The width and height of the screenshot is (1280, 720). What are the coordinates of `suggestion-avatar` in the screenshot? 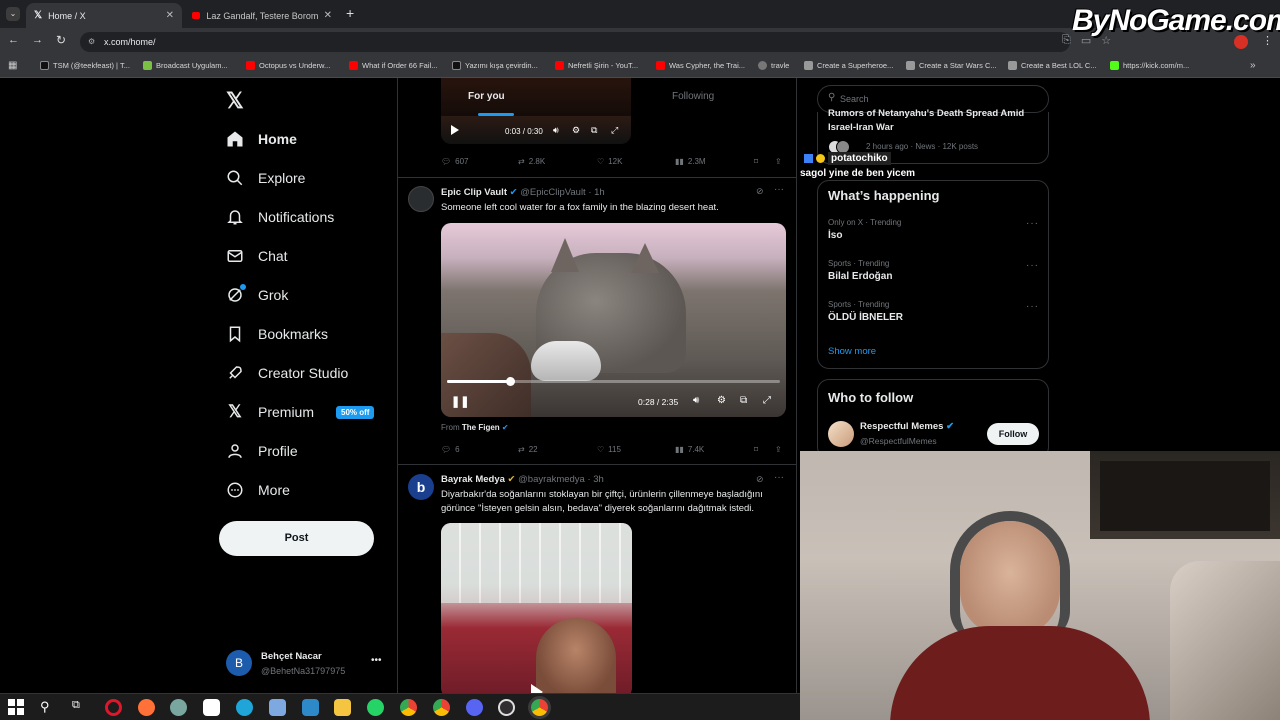 It's located at (841, 434).